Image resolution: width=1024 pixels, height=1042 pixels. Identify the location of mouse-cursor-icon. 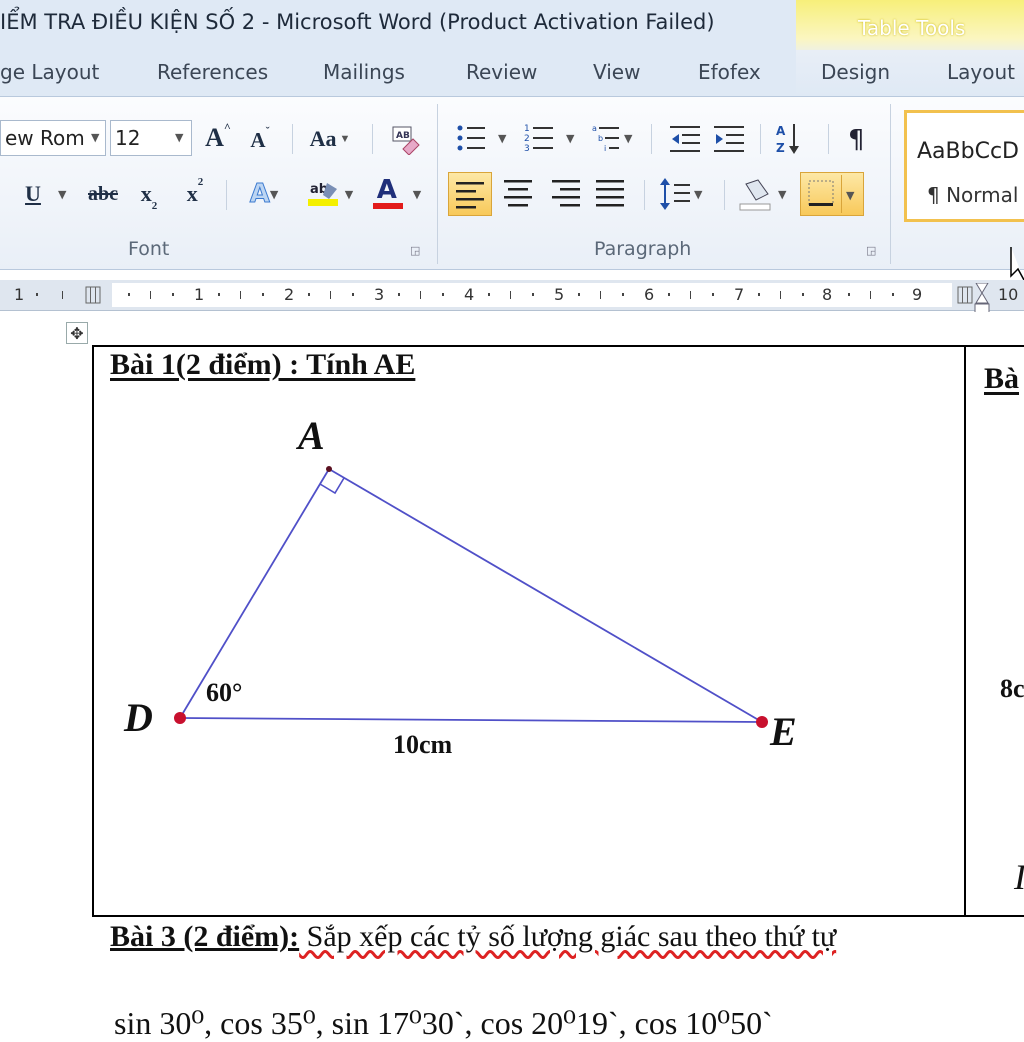
(1017, 264).